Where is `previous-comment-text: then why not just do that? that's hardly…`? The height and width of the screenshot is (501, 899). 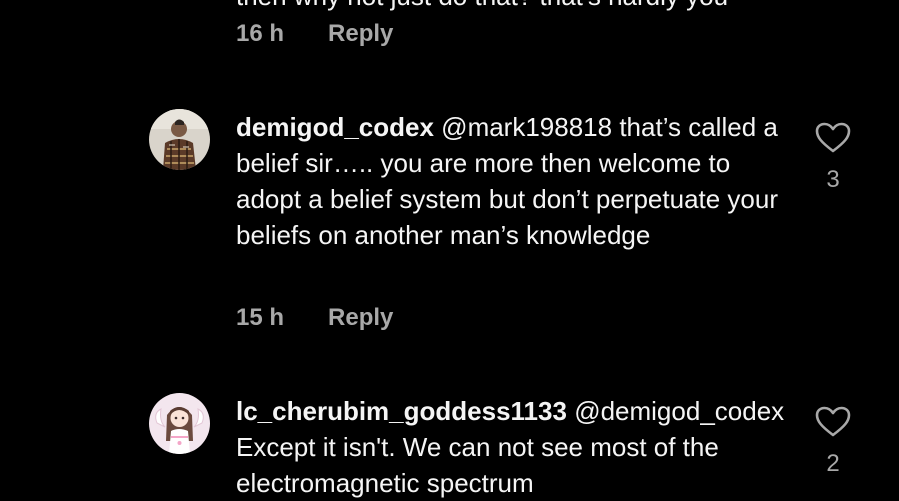 previous-comment-text: then why not just do that? that's hardly… is located at coordinates (482, 7).